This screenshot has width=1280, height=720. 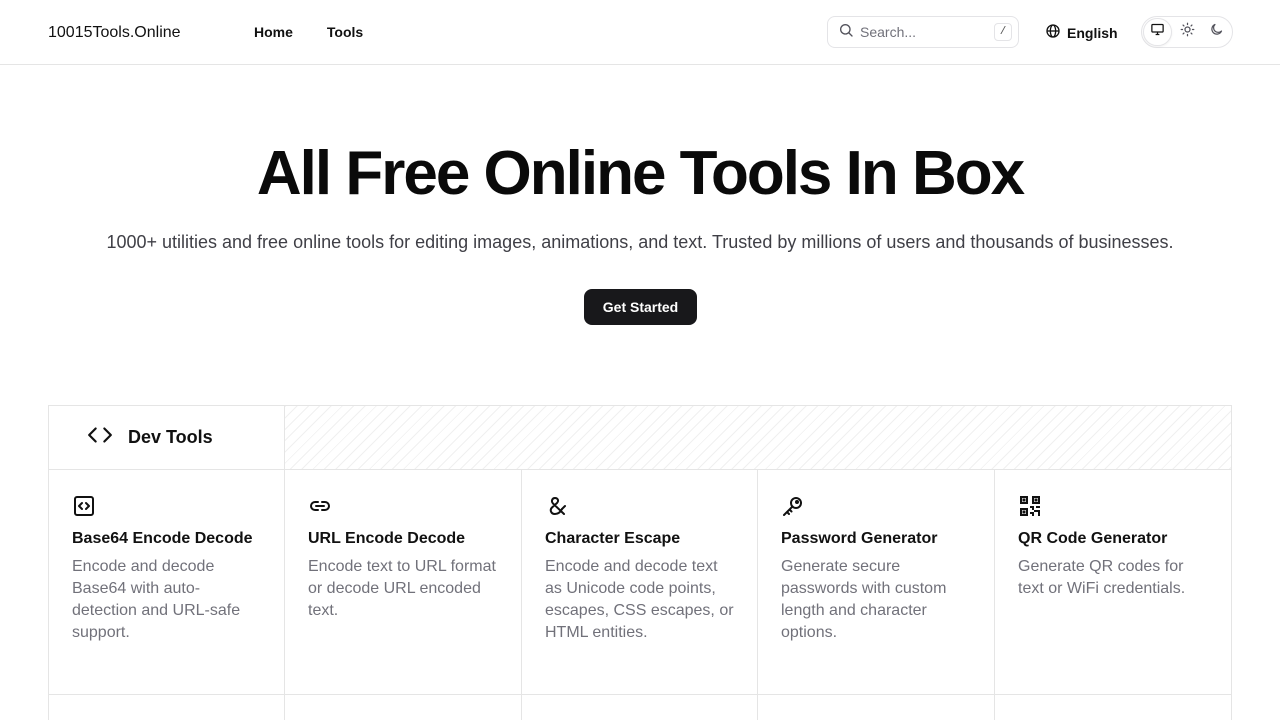 I want to click on search-icon, so click(x=846, y=32).